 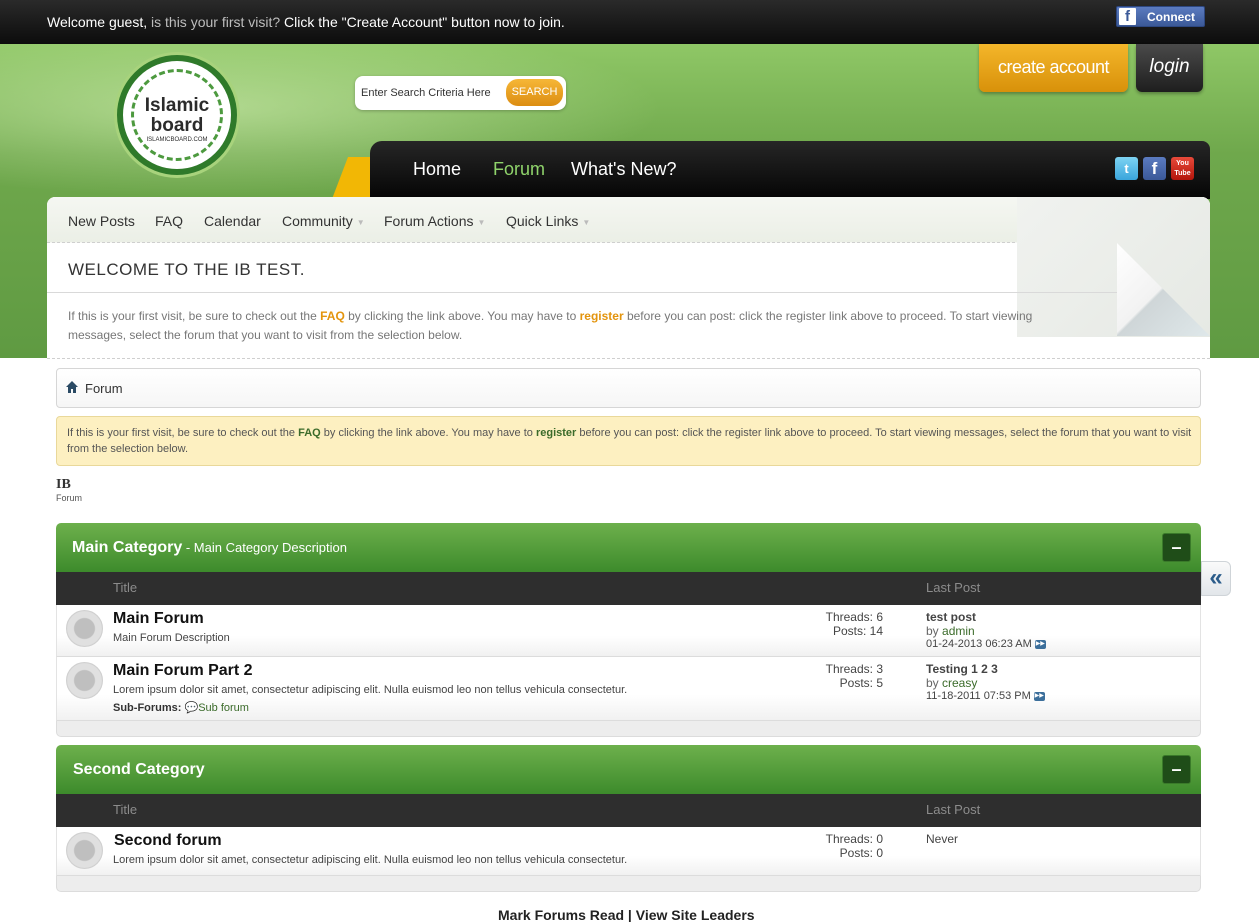 What do you see at coordinates (1126, 168) in the screenshot?
I see `twitter-icon: t` at bounding box center [1126, 168].